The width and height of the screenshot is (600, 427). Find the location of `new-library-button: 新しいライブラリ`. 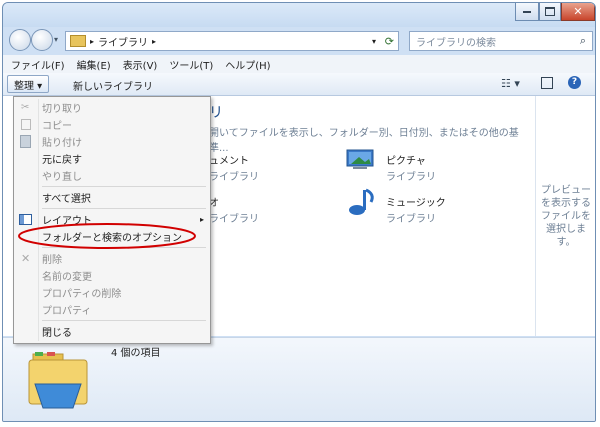

new-library-button: 新しいライブラリ is located at coordinates (113, 85).